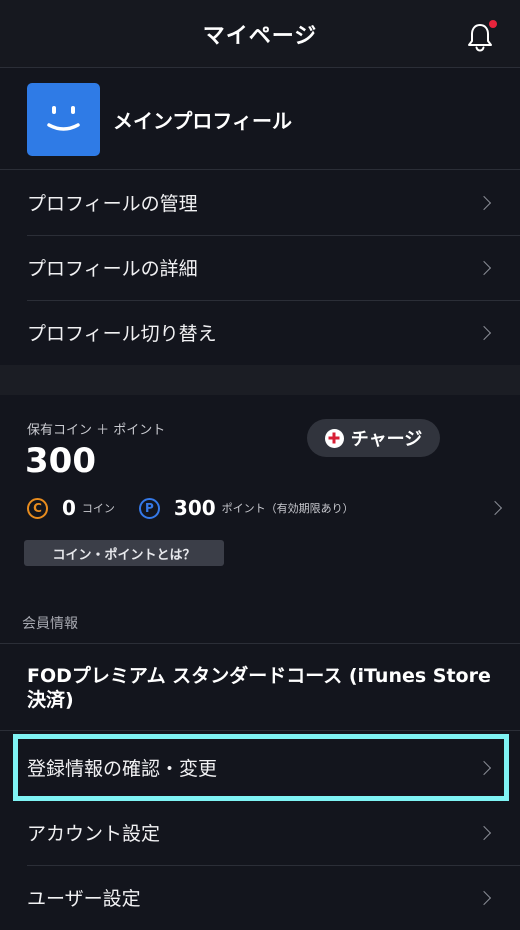 This screenshot has width=520, height=930. What do you see at coordinates (493, 24) in the screenshot?
I see `notification-dot` at bounding box center [493, 24].